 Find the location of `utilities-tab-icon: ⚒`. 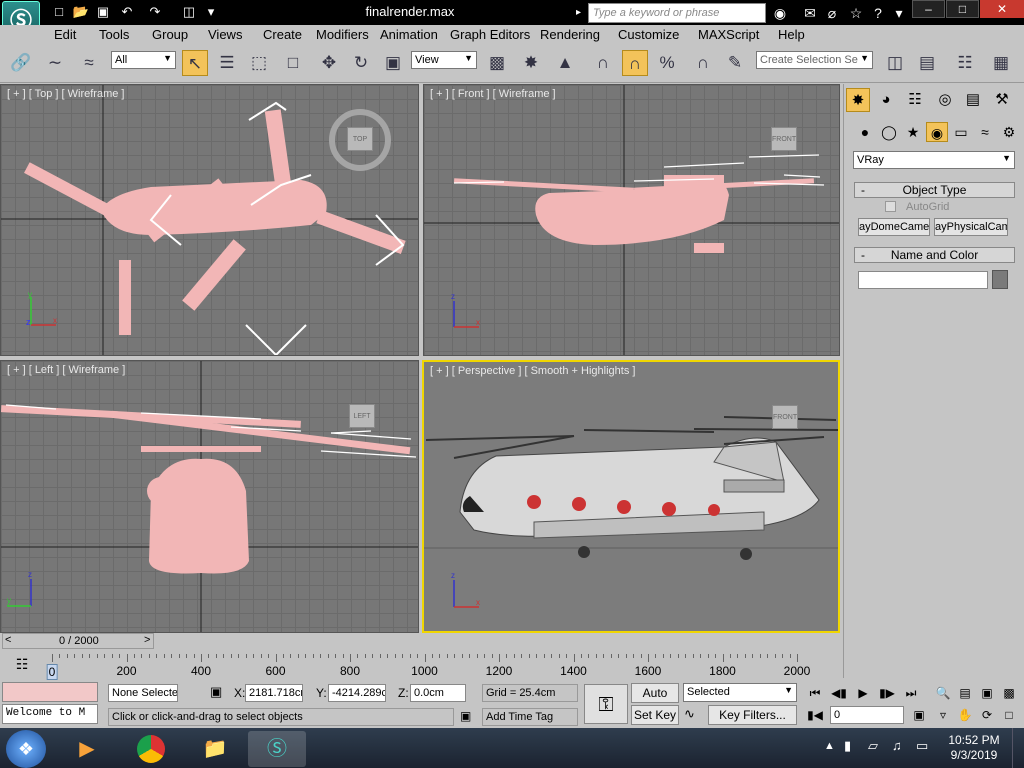

utilities-tab-icon: ⚒ is located at coordinates (1002, 100).